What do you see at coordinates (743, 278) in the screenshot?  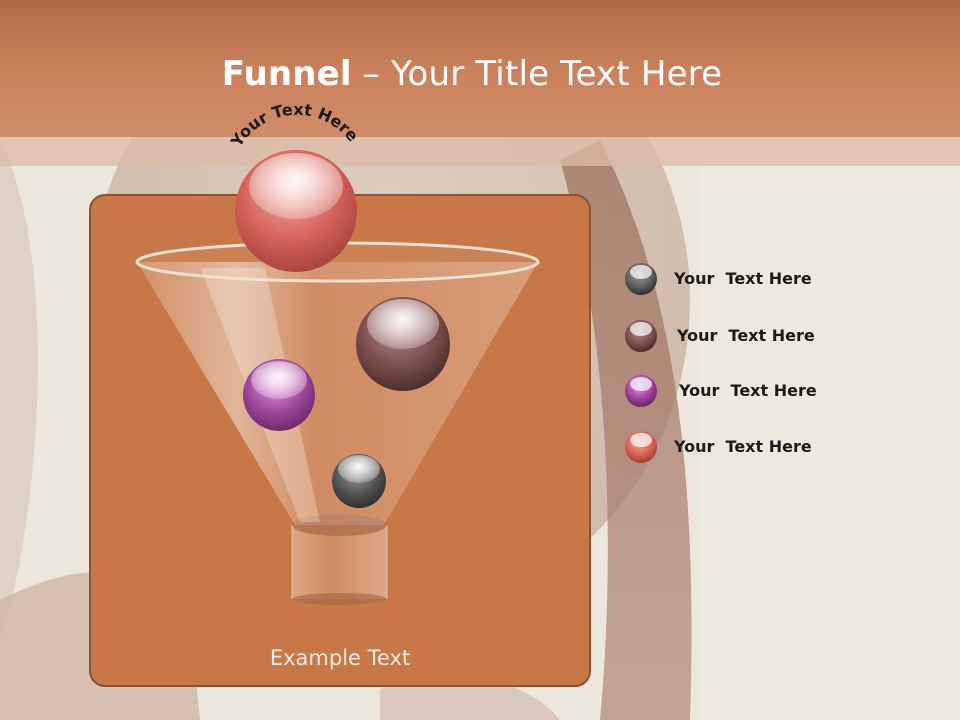 I see `legend-label-1: Your Text Here` at bounding box center [743, 278].